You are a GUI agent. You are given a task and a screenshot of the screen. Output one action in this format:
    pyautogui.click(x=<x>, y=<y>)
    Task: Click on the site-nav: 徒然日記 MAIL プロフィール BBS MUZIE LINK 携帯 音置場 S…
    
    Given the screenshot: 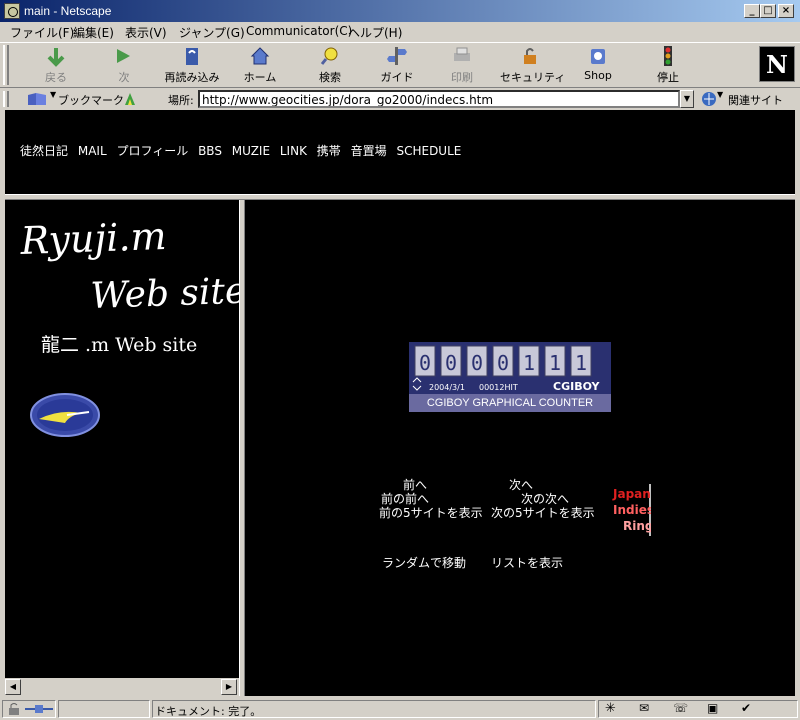 What is the action you would take?
    pyautogui.click(x=243, y=150)
    